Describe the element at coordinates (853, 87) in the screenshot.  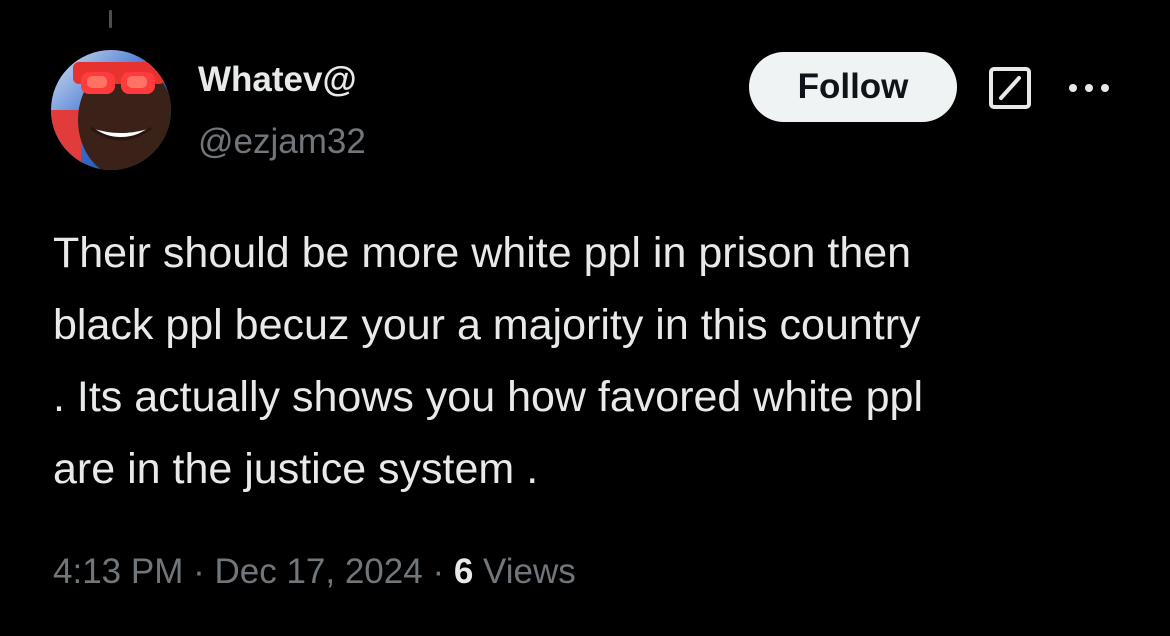
I see `follow-button: Follow` at that location.